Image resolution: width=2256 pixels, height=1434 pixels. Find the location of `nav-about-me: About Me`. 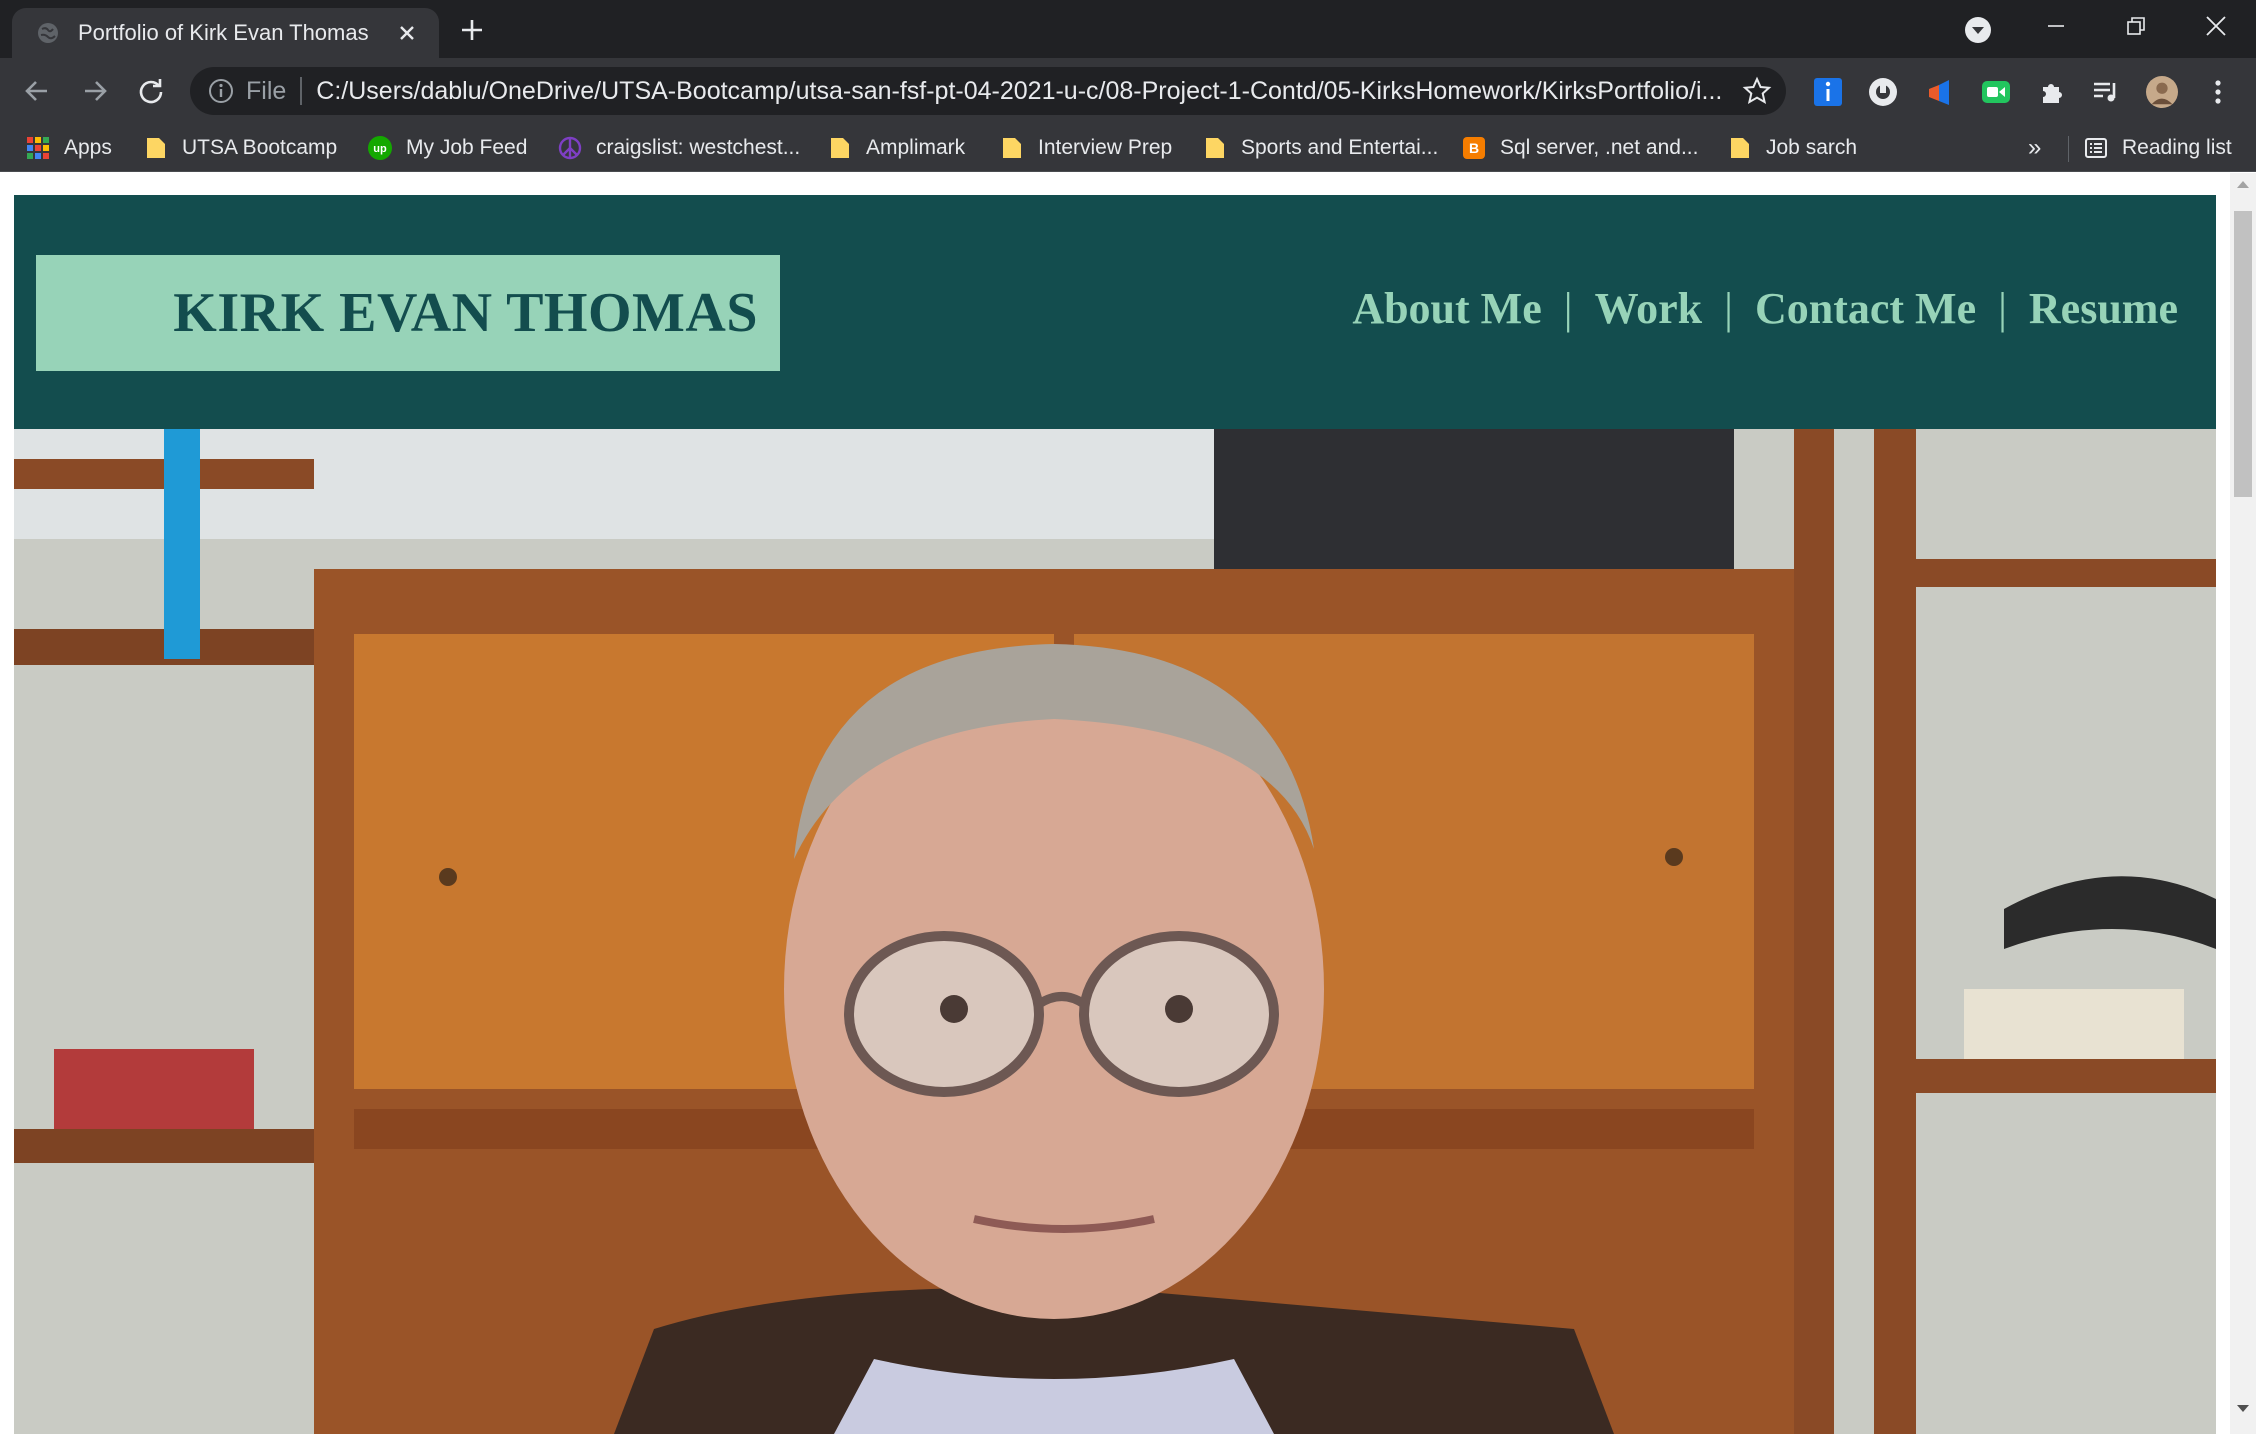

nav-about-me: About Me is located at coordinates (1446, 308).